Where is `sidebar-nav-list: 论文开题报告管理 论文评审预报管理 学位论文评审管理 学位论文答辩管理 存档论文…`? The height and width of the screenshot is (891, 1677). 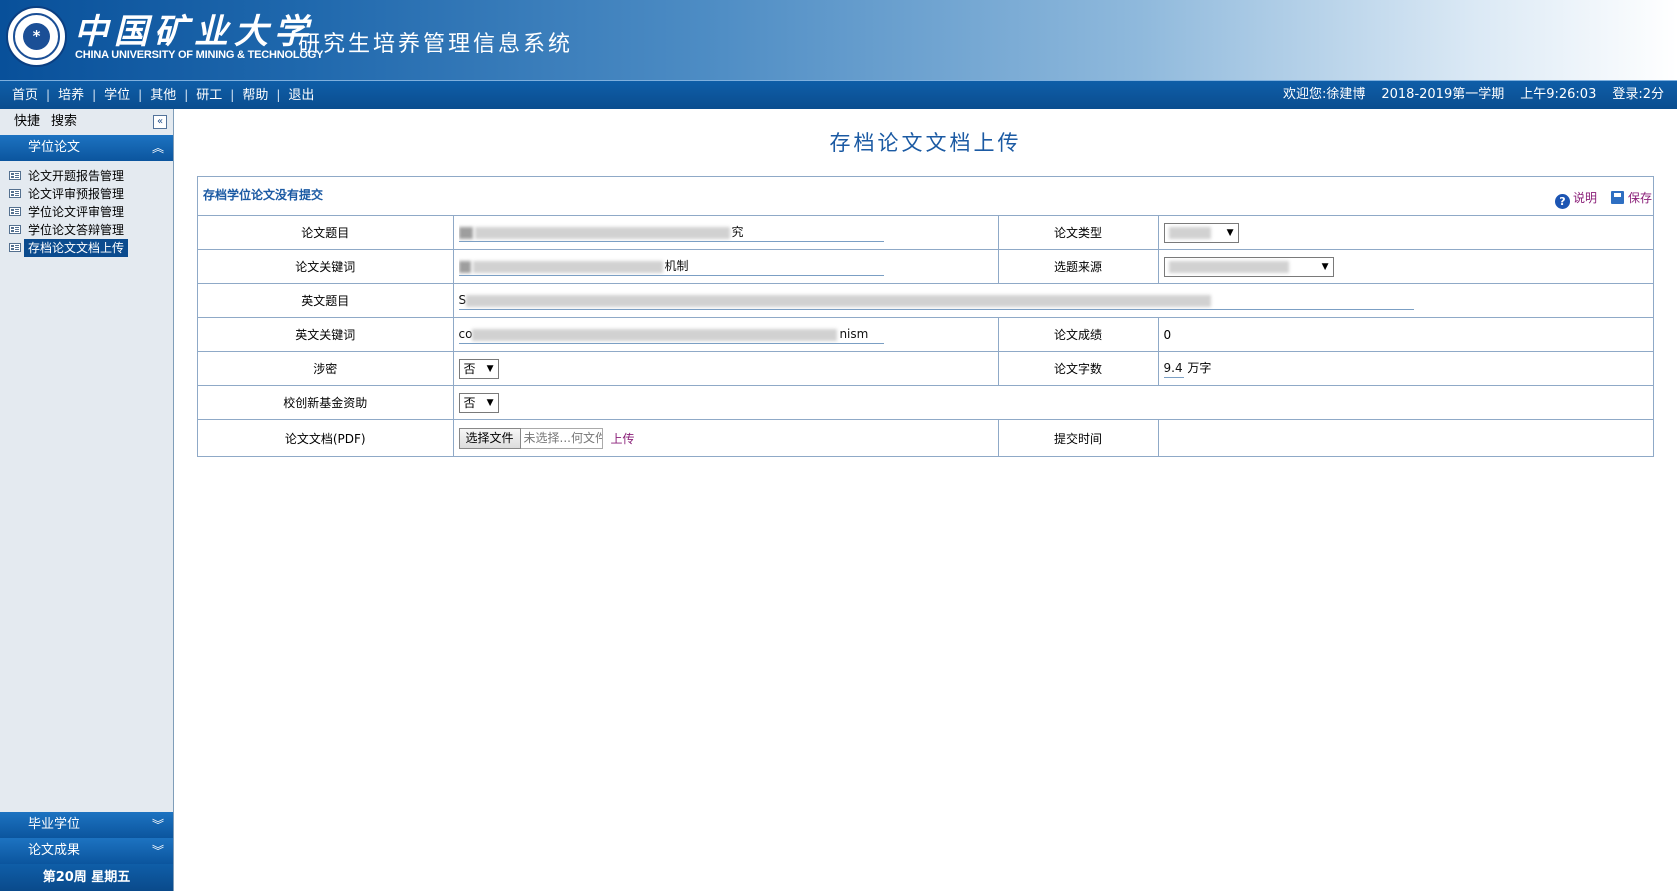 sidebar-nav-list: 论文开题报告管理 论文评审预报管理 学位论文评审管理 学位论文答辩管理 存档论文… is located at coordinates (86, 209).